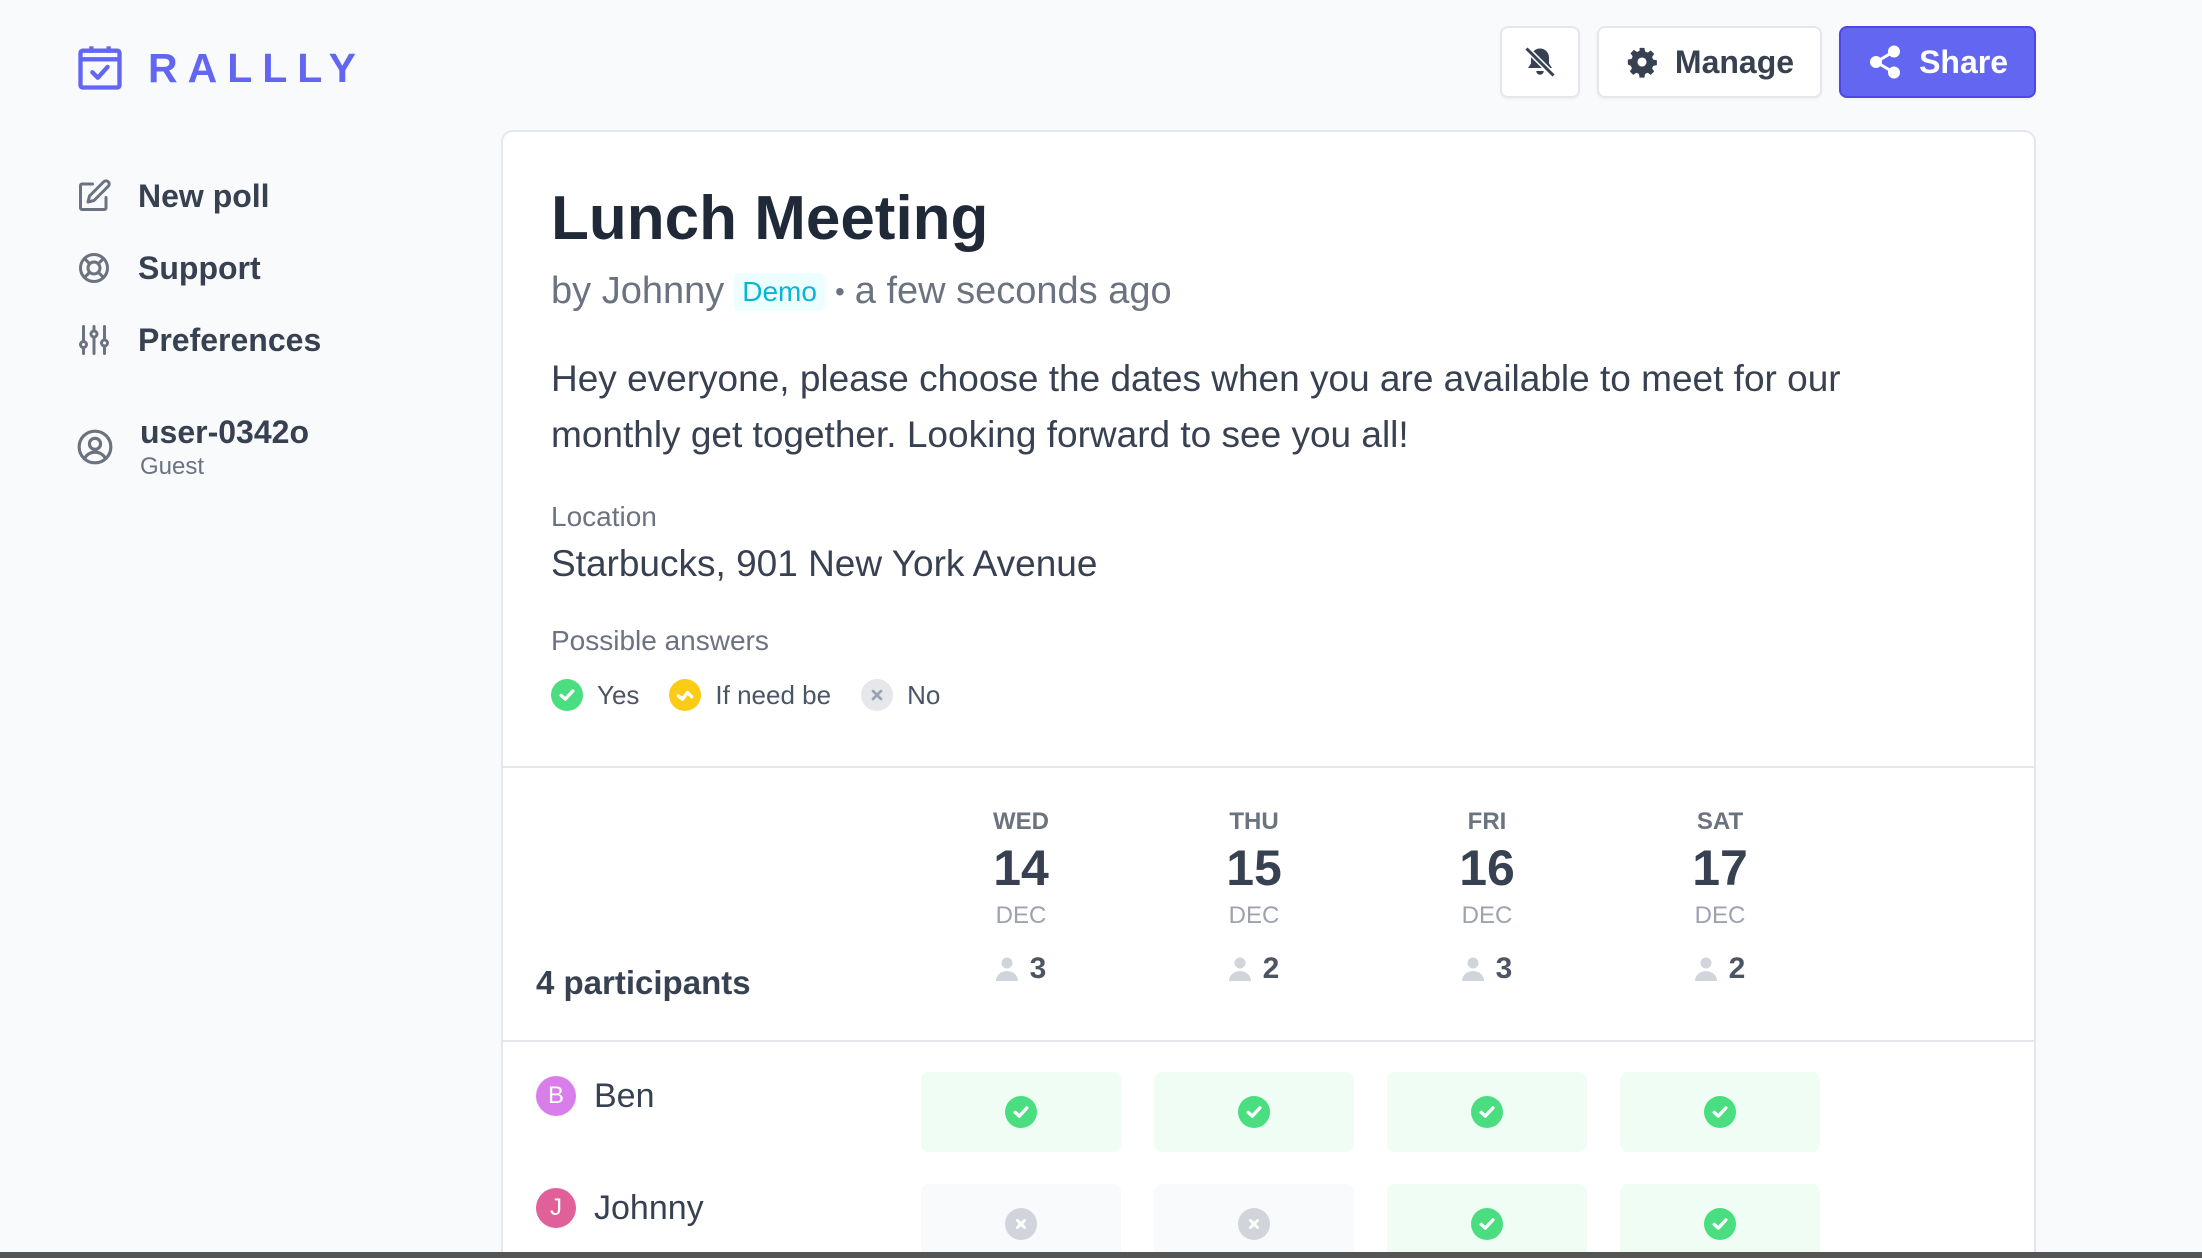 Image resolution: width=2202 pixels, height=1258 pixels. What do you see at coordinates (773, 694) in the screenshot?
I see `answer-label: If need be` at bounding box center [773, 694].